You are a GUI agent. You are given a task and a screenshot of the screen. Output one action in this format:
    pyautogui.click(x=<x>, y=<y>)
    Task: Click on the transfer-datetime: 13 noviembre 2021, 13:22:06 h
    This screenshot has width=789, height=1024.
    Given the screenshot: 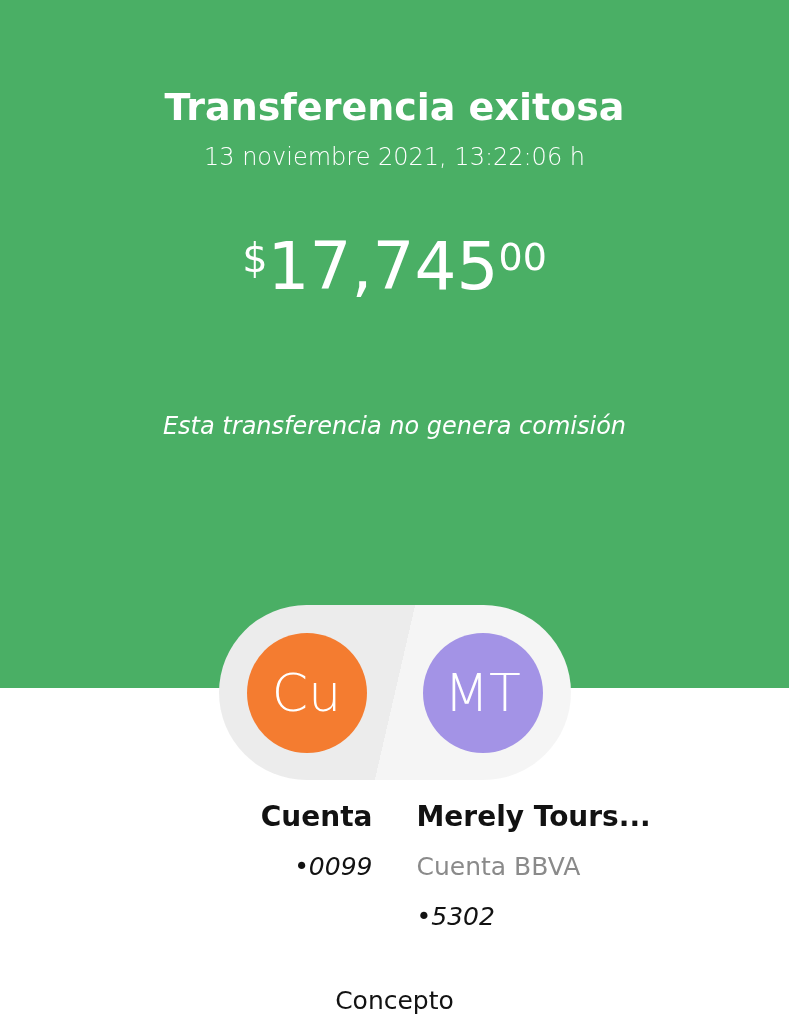 What is the action you would take?
    pyautogui.click(x=394, y=157)
    